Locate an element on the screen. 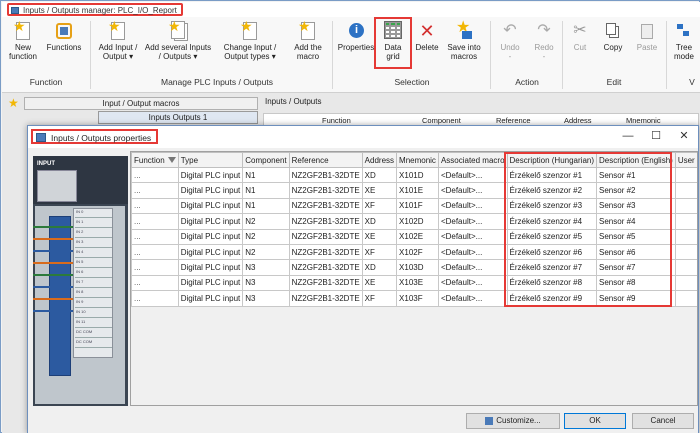 The height and width of the screenshot is (433, 700). ok-button: OK is located at coordinates (595, 421).